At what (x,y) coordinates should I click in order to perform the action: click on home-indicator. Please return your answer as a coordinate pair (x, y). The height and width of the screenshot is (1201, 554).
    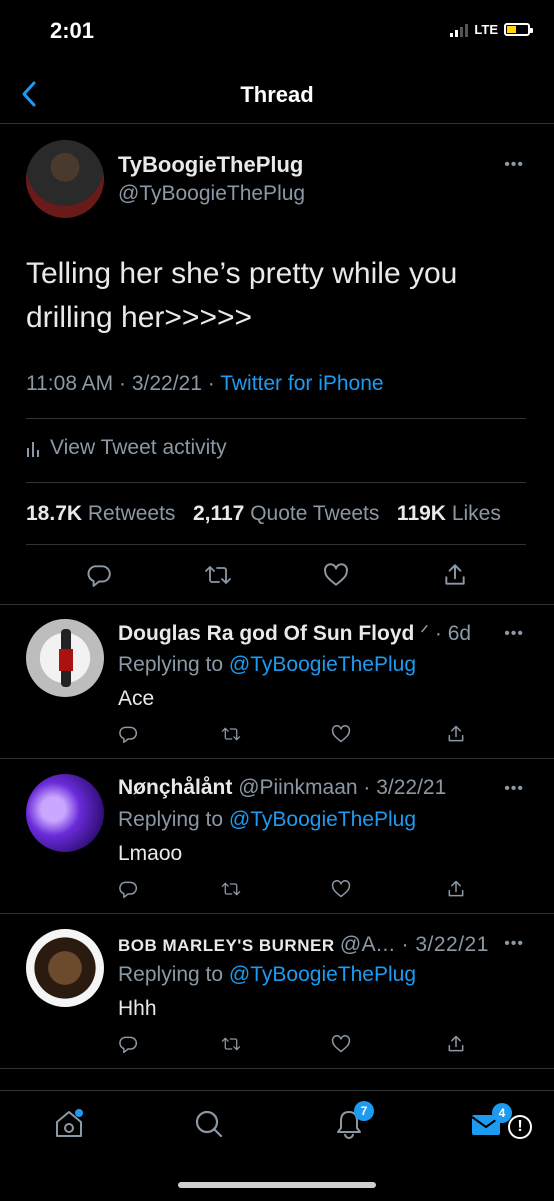
    Looking at the image, I should click on (277, 1185).